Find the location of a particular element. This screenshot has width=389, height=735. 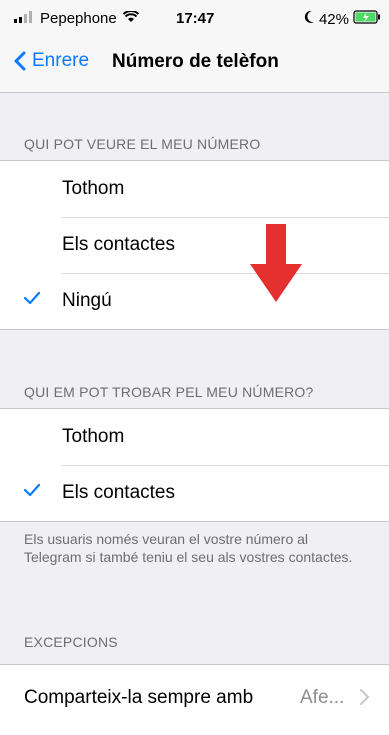

exception-label: Comparteix-la sempre amb is located at coordinates (139, 697).